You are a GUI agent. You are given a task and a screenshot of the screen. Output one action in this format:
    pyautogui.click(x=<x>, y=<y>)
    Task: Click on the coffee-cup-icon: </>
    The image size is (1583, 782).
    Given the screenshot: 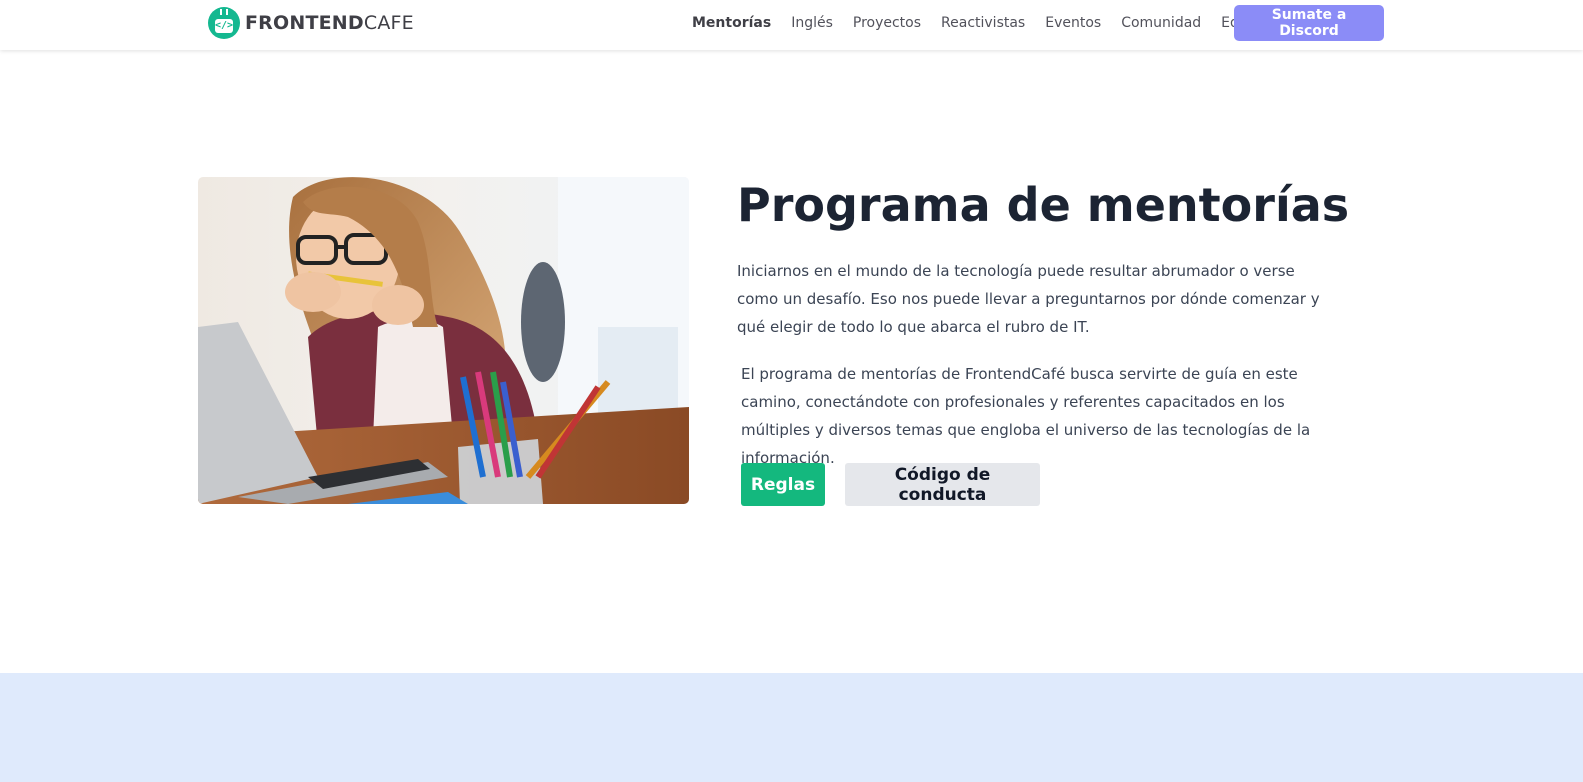 What is the action you would take?
    pyautogui.click(x=224, y=23)
    